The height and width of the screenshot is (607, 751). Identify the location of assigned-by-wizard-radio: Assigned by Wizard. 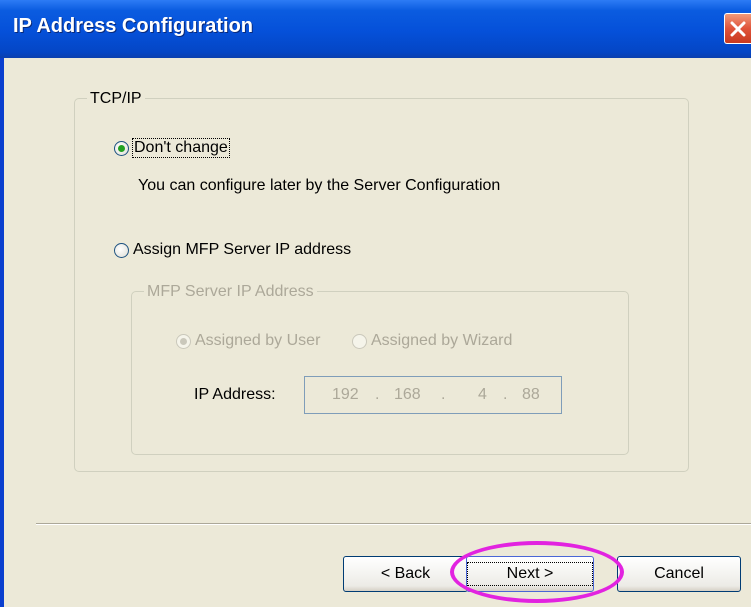
(432, 341).